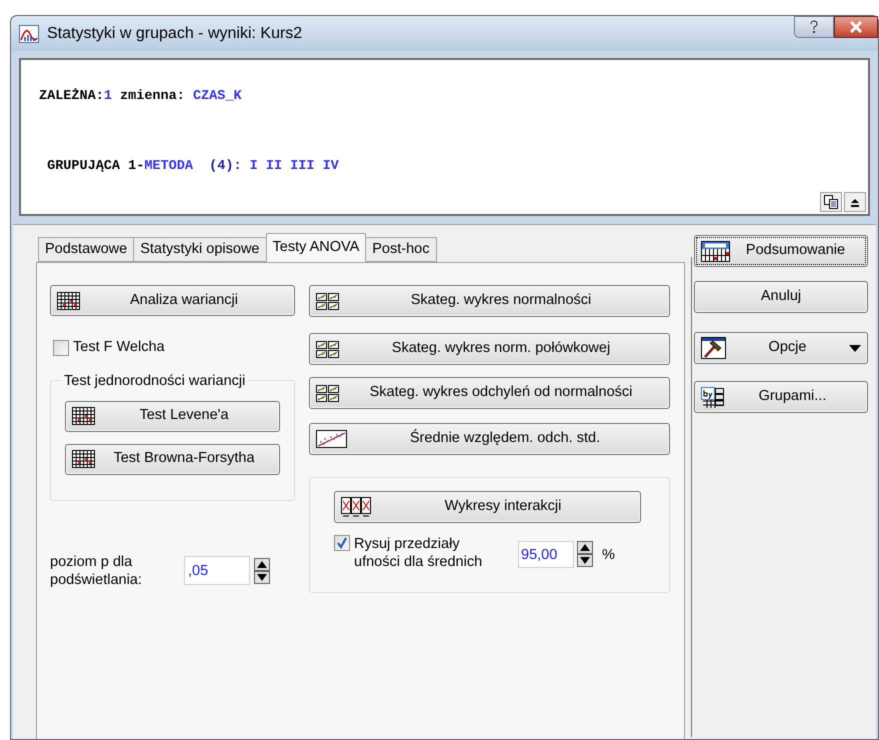  What do you see at coordinates (489, 393) in the screenshot?
I see `plot-button: Skateg. wykres odchyleń od normalności` at bounding box center [489, 393].